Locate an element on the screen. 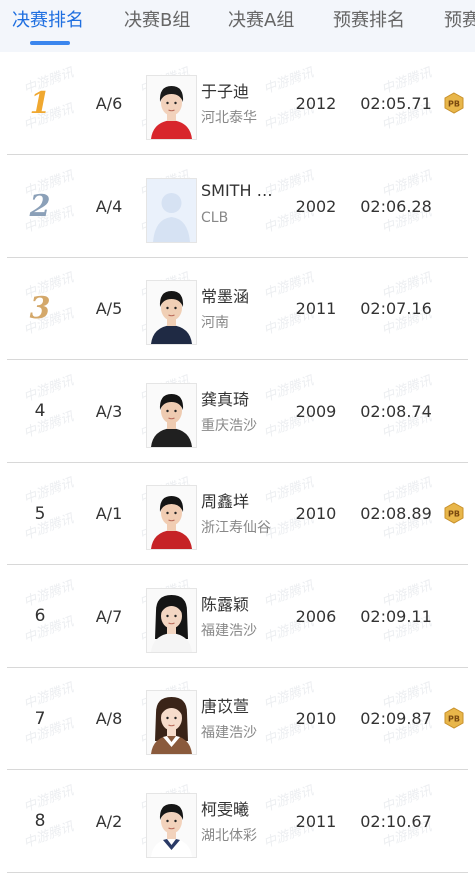  lane-cell: A/3 is located at coordinates (109, 411).